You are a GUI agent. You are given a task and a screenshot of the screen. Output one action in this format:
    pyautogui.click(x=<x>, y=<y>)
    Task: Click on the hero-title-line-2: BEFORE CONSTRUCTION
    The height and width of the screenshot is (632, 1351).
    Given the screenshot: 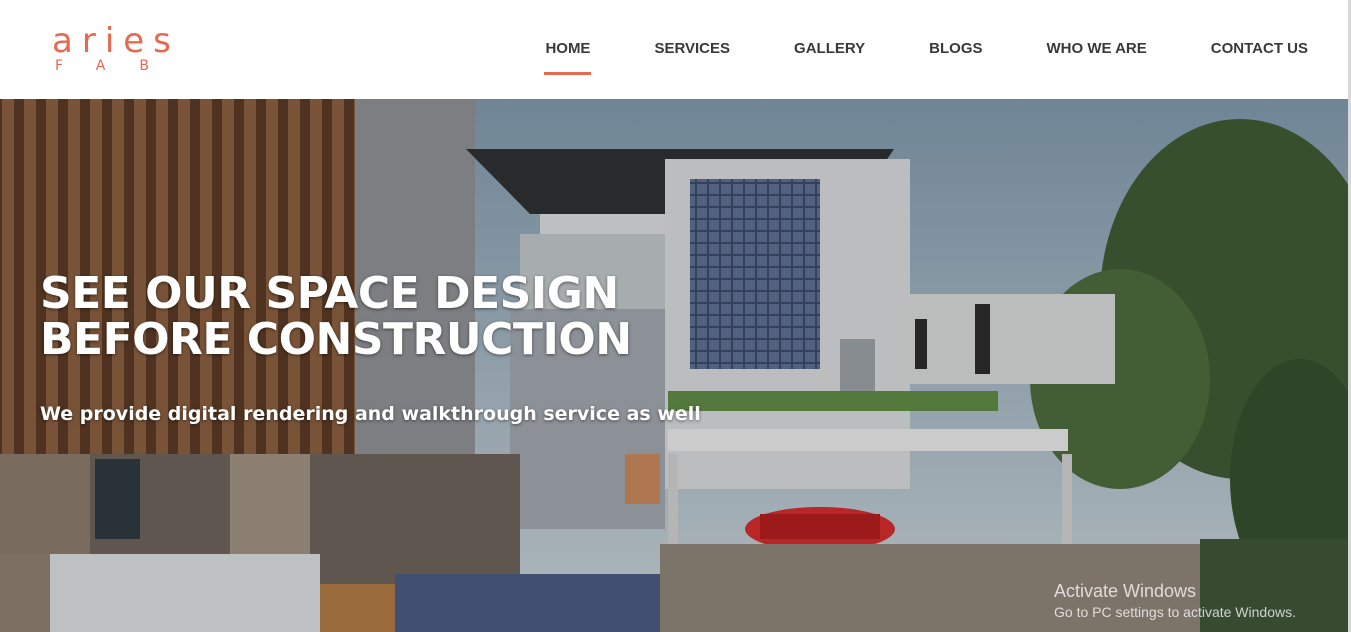 What is the action you would take?
    pyautogui.click(x=336, y=339)
    